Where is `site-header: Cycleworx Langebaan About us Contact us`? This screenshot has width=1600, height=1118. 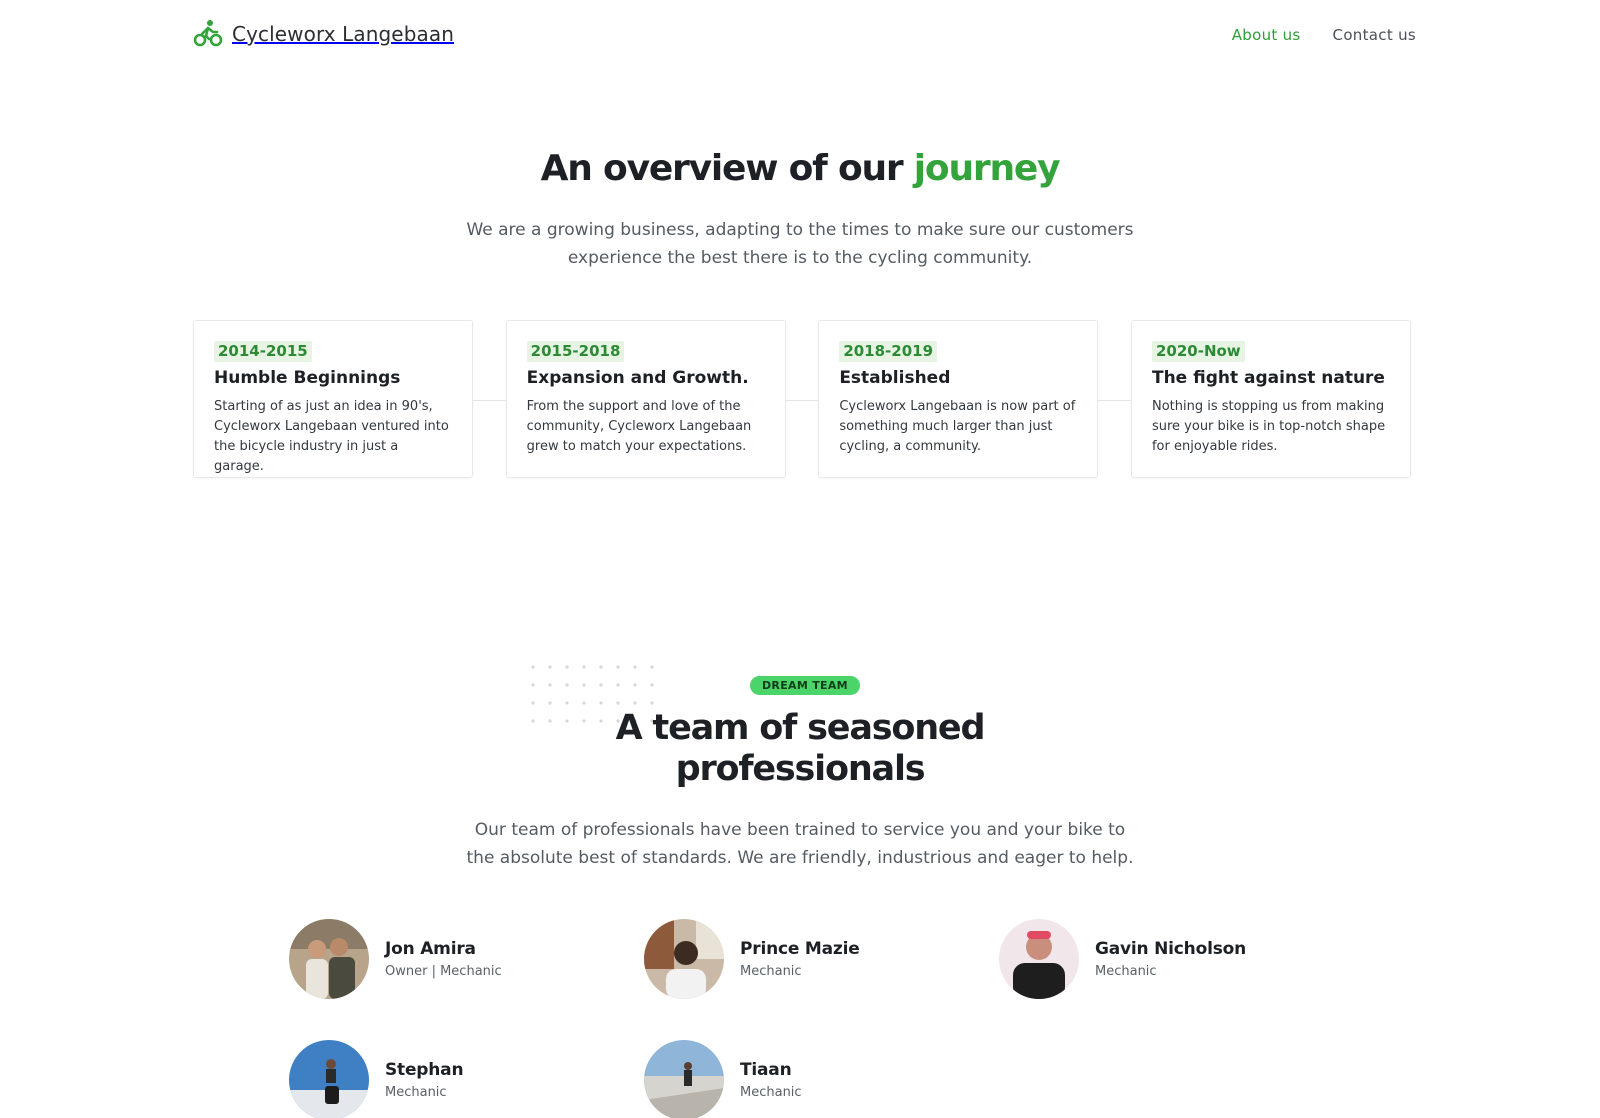
site-header: Cycleworx Langebaan About us Contact us is located at coordinates (800, 36).